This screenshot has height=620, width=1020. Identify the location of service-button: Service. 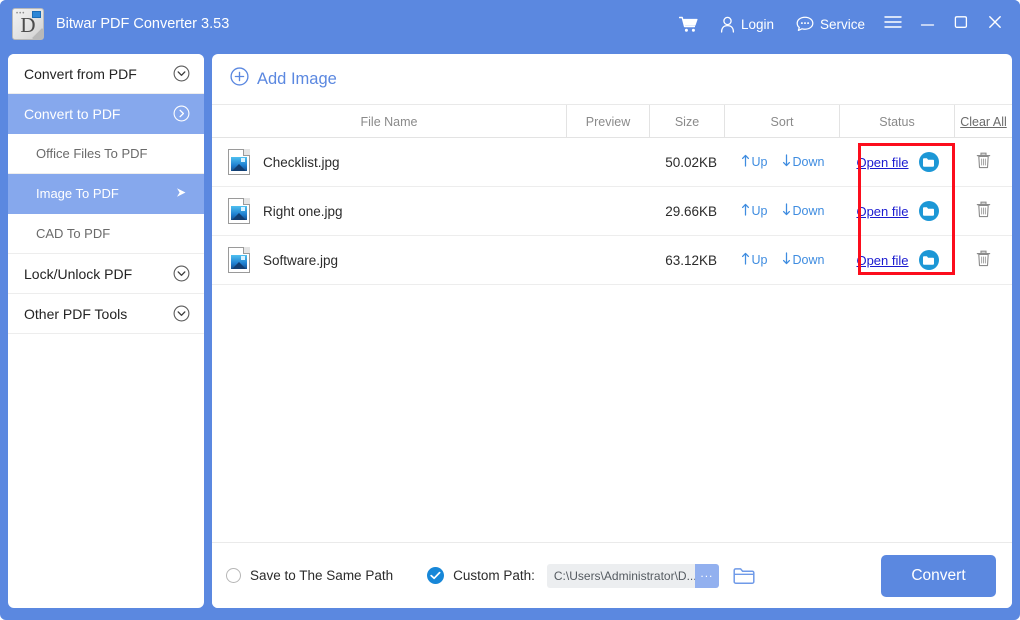
(830, 24).